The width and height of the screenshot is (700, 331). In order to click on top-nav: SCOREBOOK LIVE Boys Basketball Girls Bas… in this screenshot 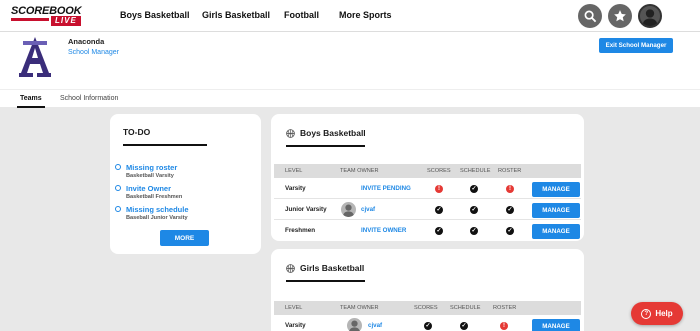, I will do `click(350, 16)`.